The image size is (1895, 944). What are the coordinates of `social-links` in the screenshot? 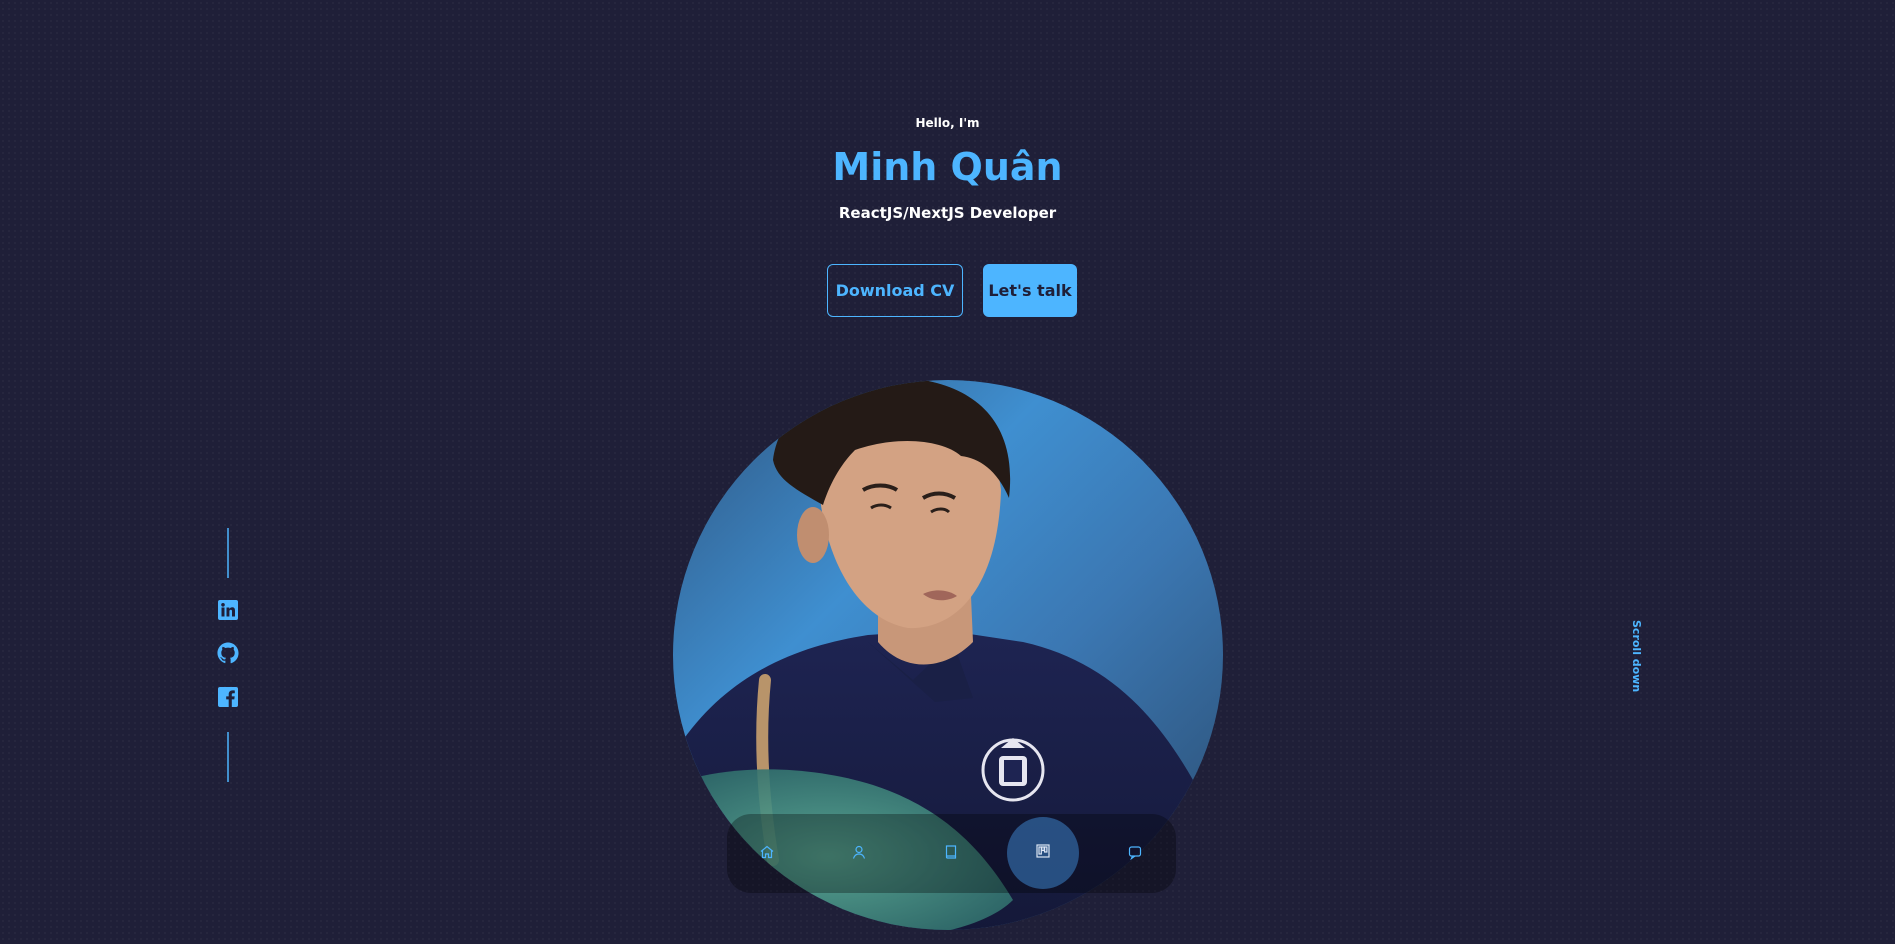 It's located at (228, 655).